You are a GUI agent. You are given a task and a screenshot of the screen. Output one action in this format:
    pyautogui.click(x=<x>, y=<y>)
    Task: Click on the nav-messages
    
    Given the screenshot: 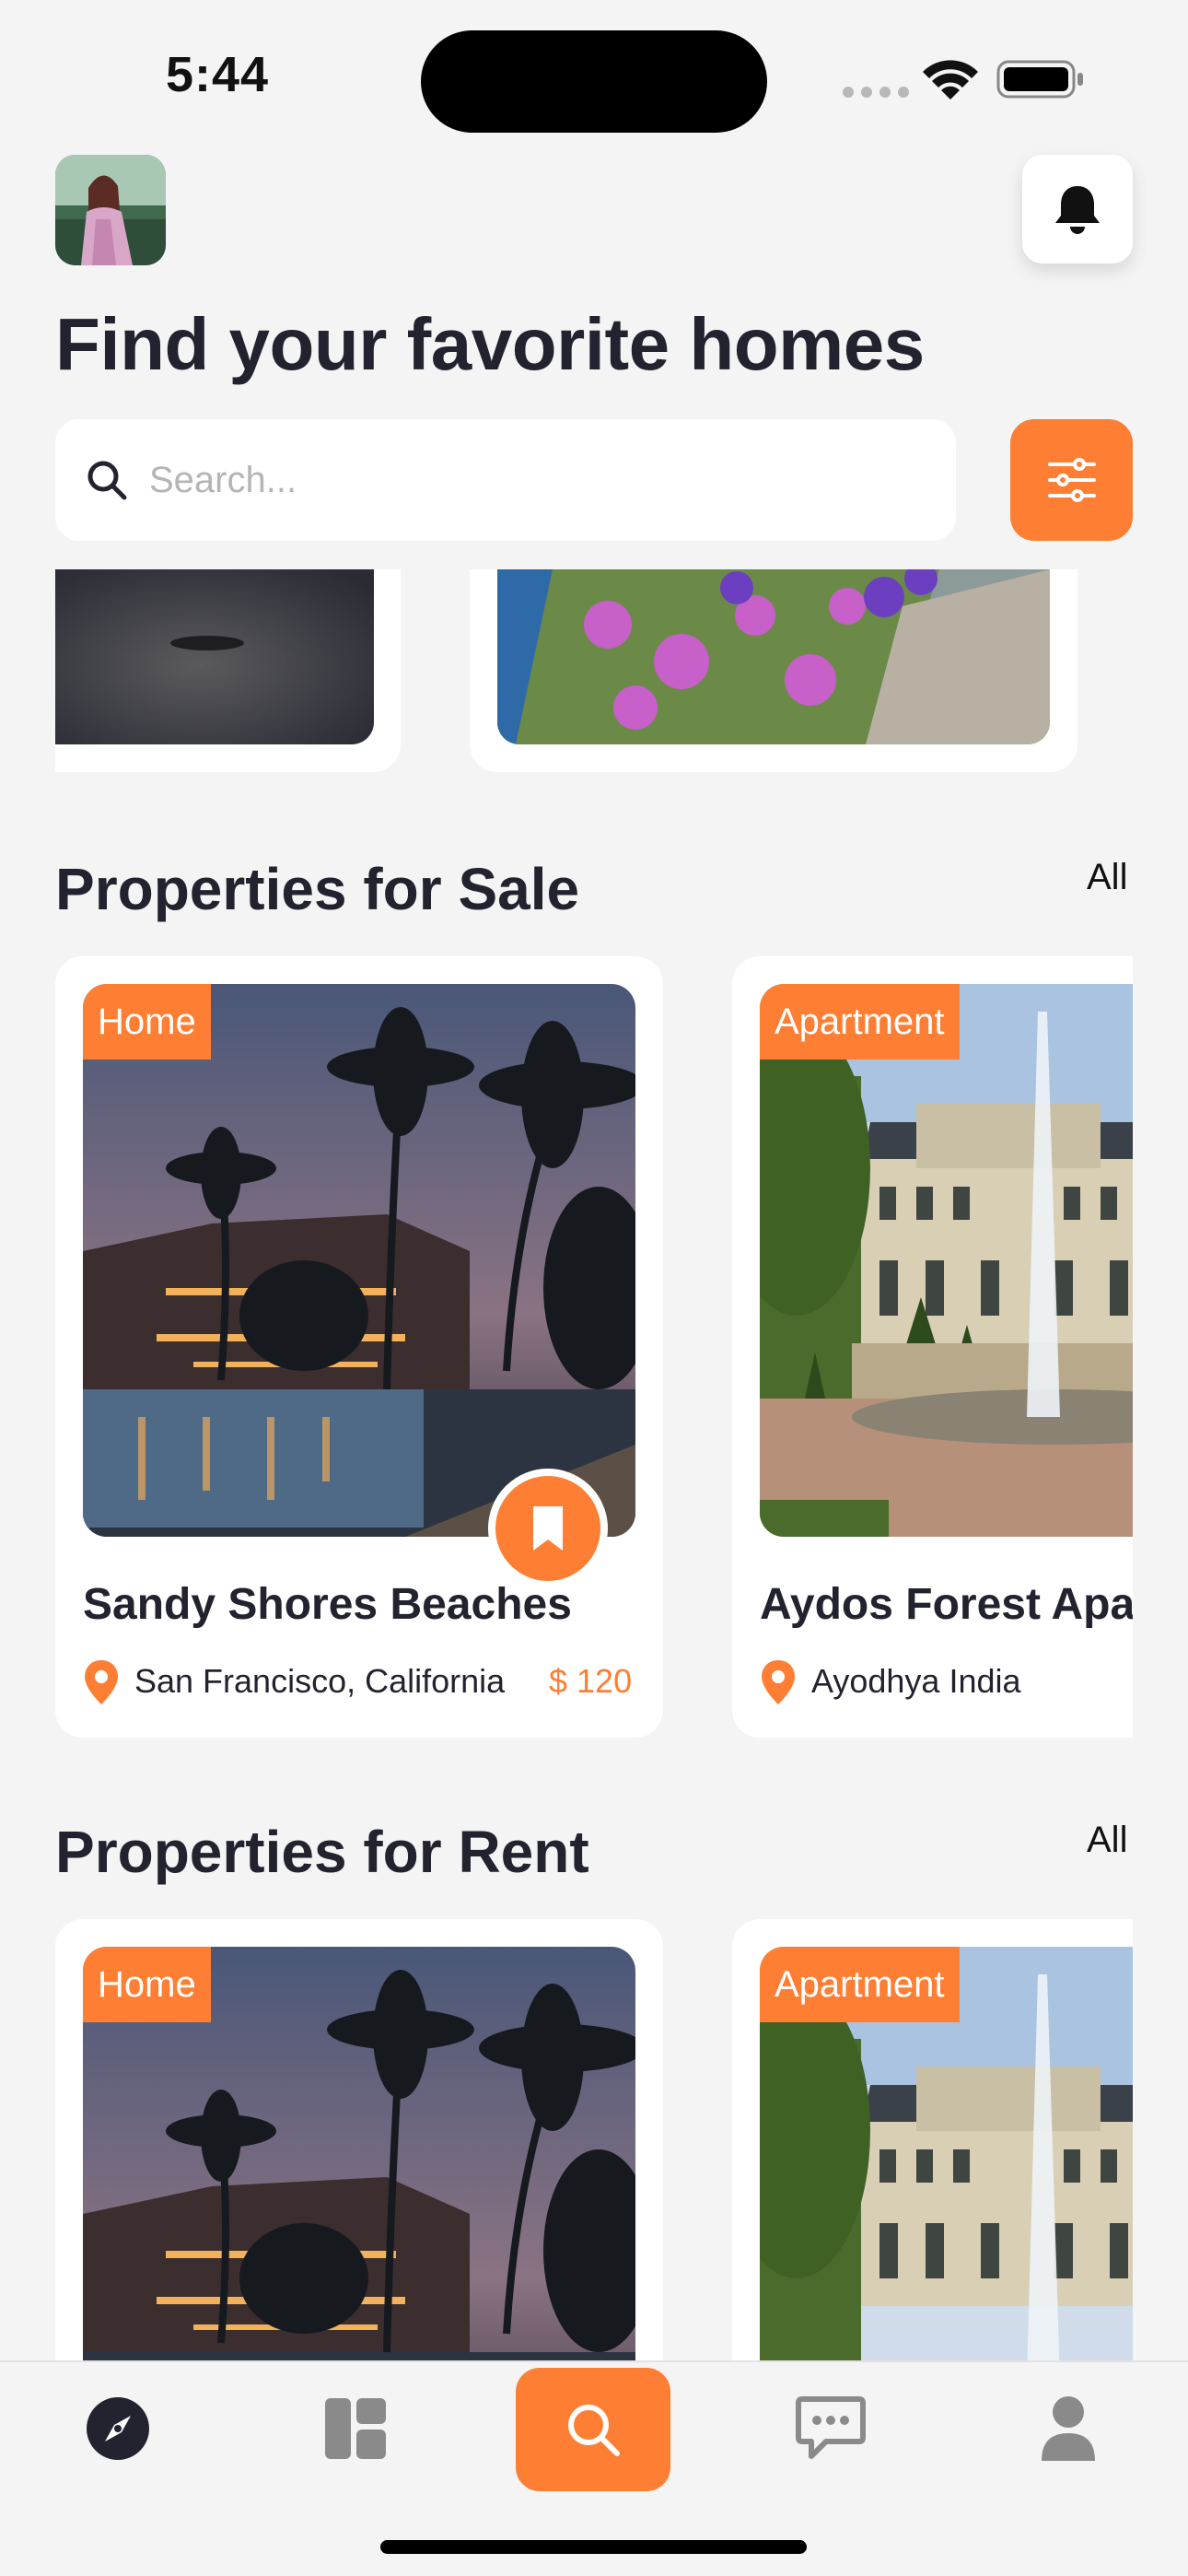 What is the action you would take?
    pyautogui.click(x=830, y=2428)
    